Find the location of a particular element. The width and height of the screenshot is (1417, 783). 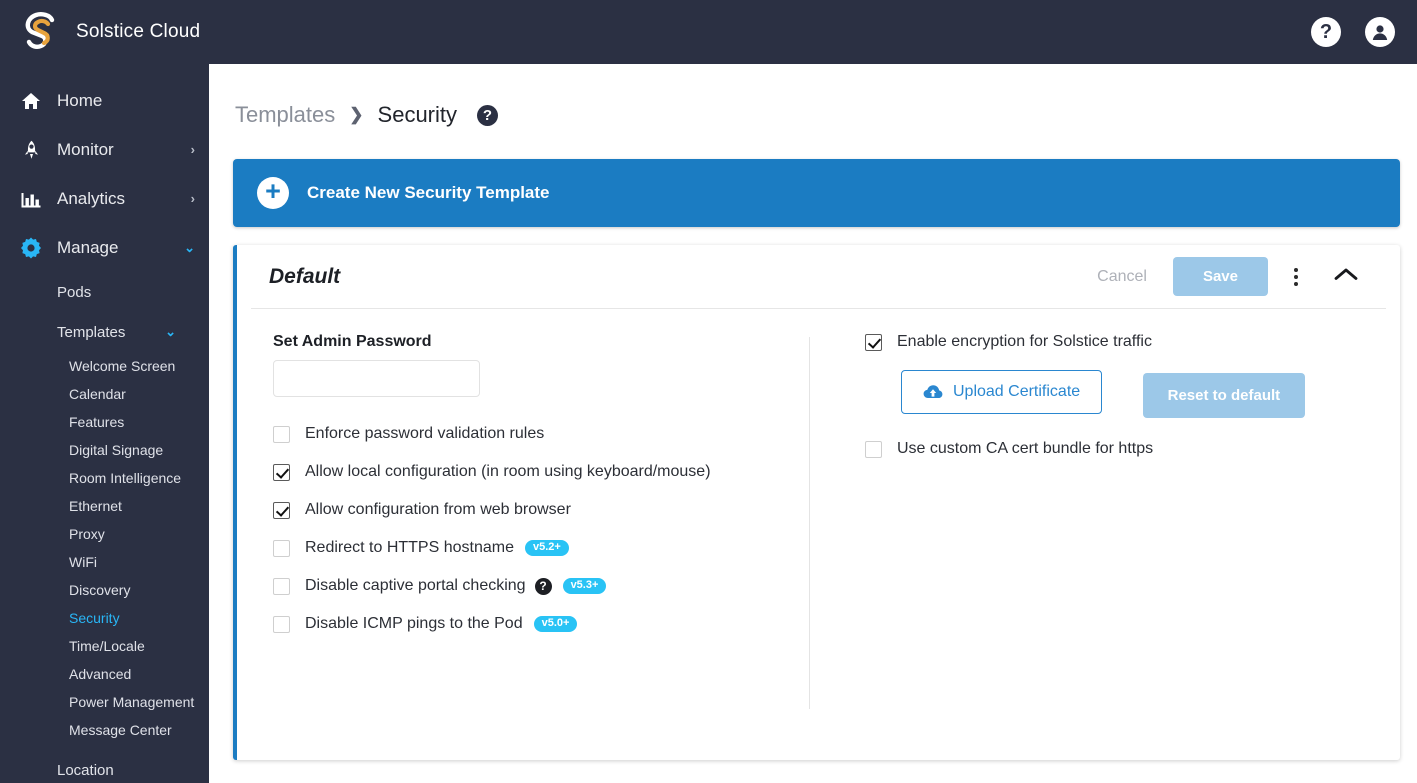

sidebar-item-label: Features is located at coordinates (97, 422).